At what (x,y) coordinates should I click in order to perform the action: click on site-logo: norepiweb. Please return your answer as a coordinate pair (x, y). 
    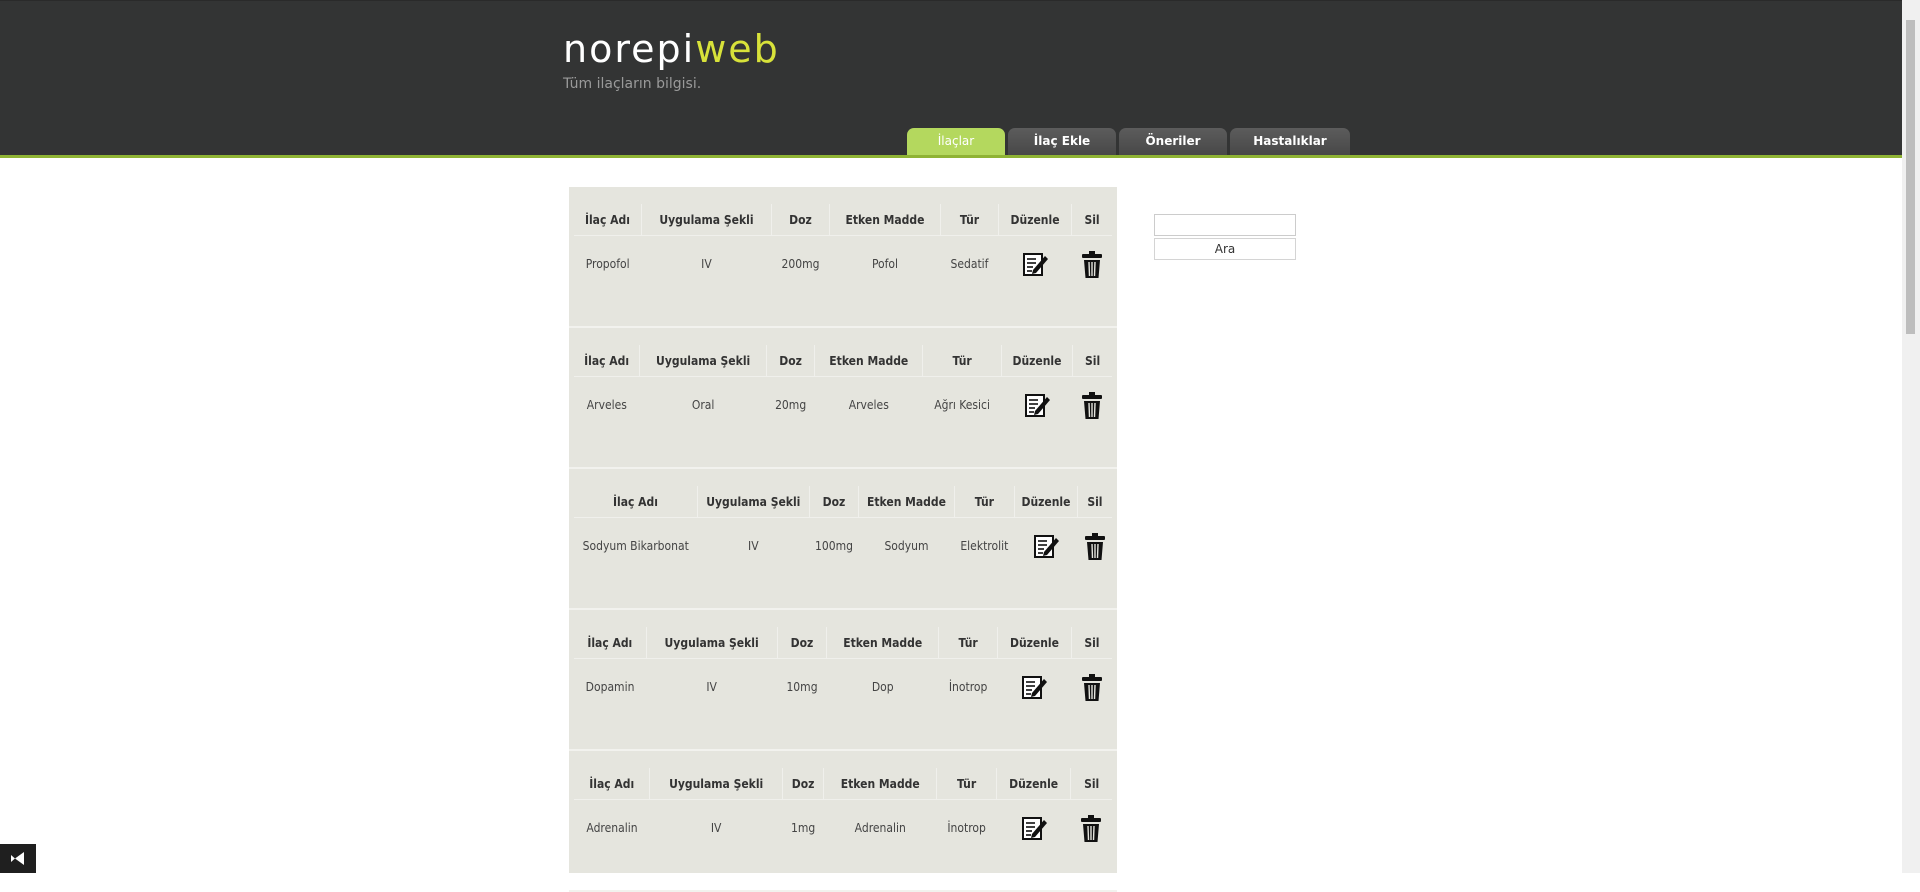
    Looking at the image, I should click on (671, 49).